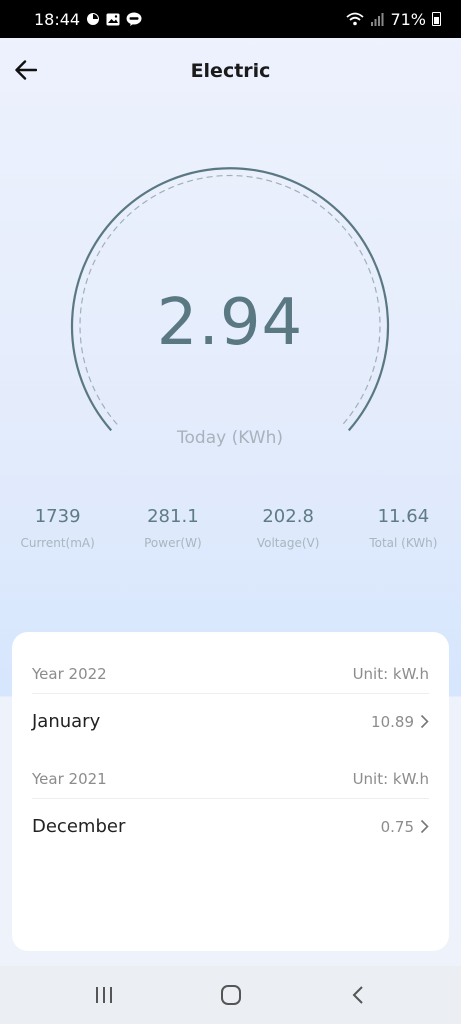 This screenshot has width=461, height=1024. What do you see at coordinates (288, 516) in the screenshot?
I see `stat-value: 202.8` at bounding box center [288, 516].